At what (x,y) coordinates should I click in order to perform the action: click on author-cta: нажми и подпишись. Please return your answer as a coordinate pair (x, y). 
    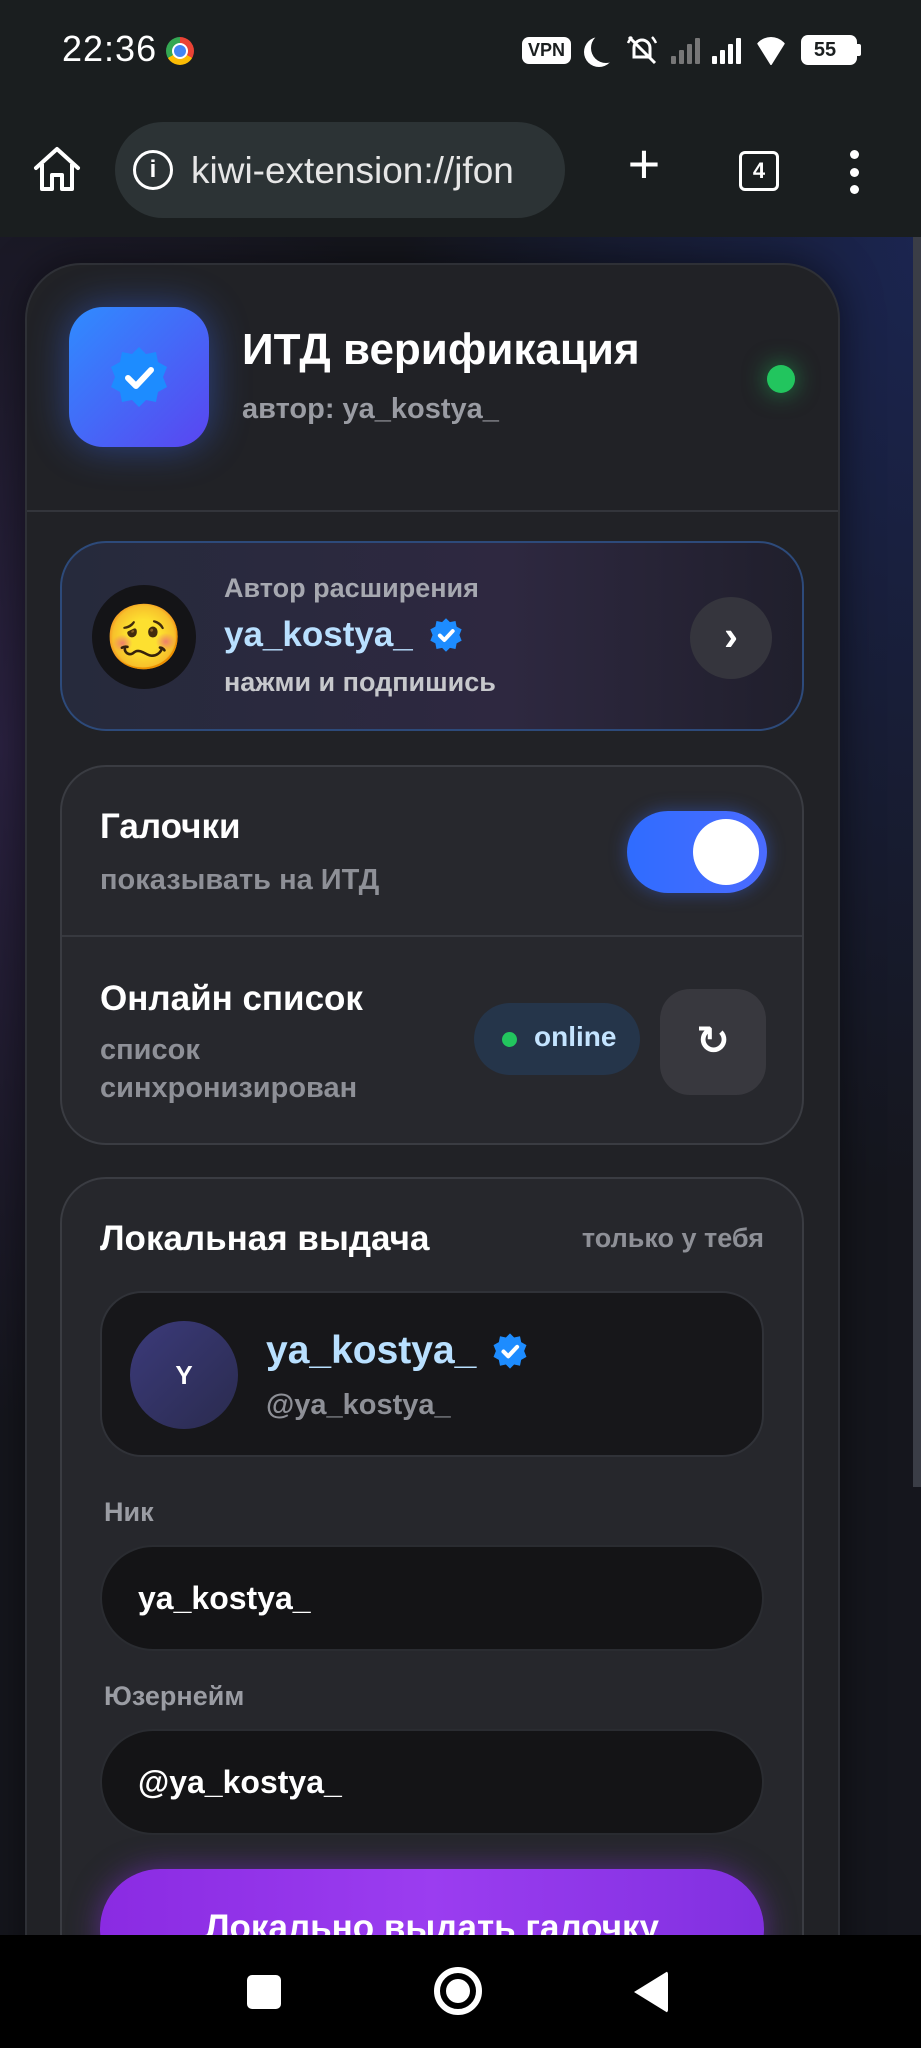
    Looking at the image, I should click on (360, 682).